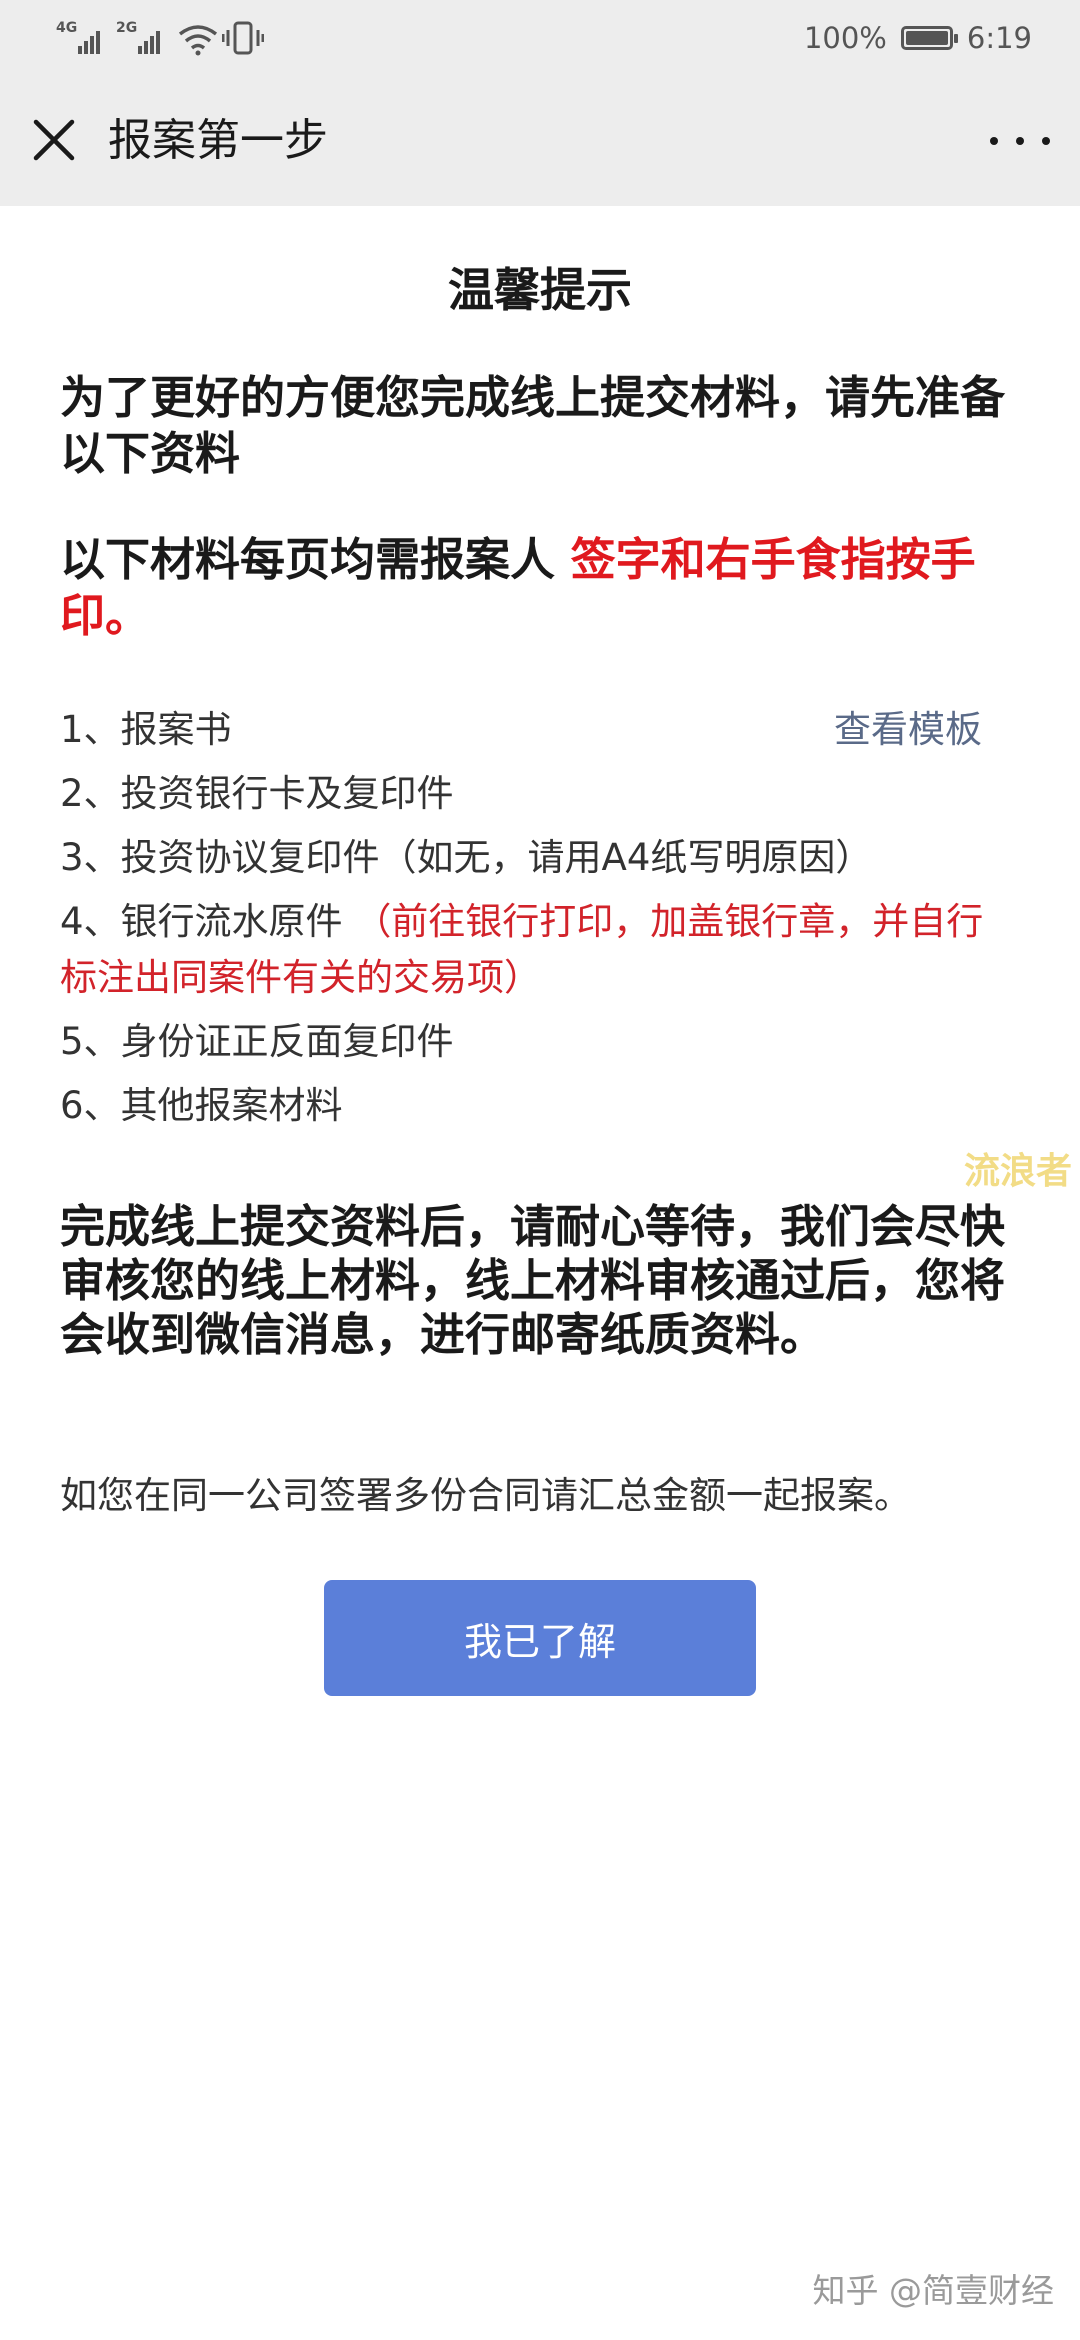  What do you see at coordinates (845, 38) in the screenshot?
I see `battery-percent: 100%` at bounding box center [845, 38].